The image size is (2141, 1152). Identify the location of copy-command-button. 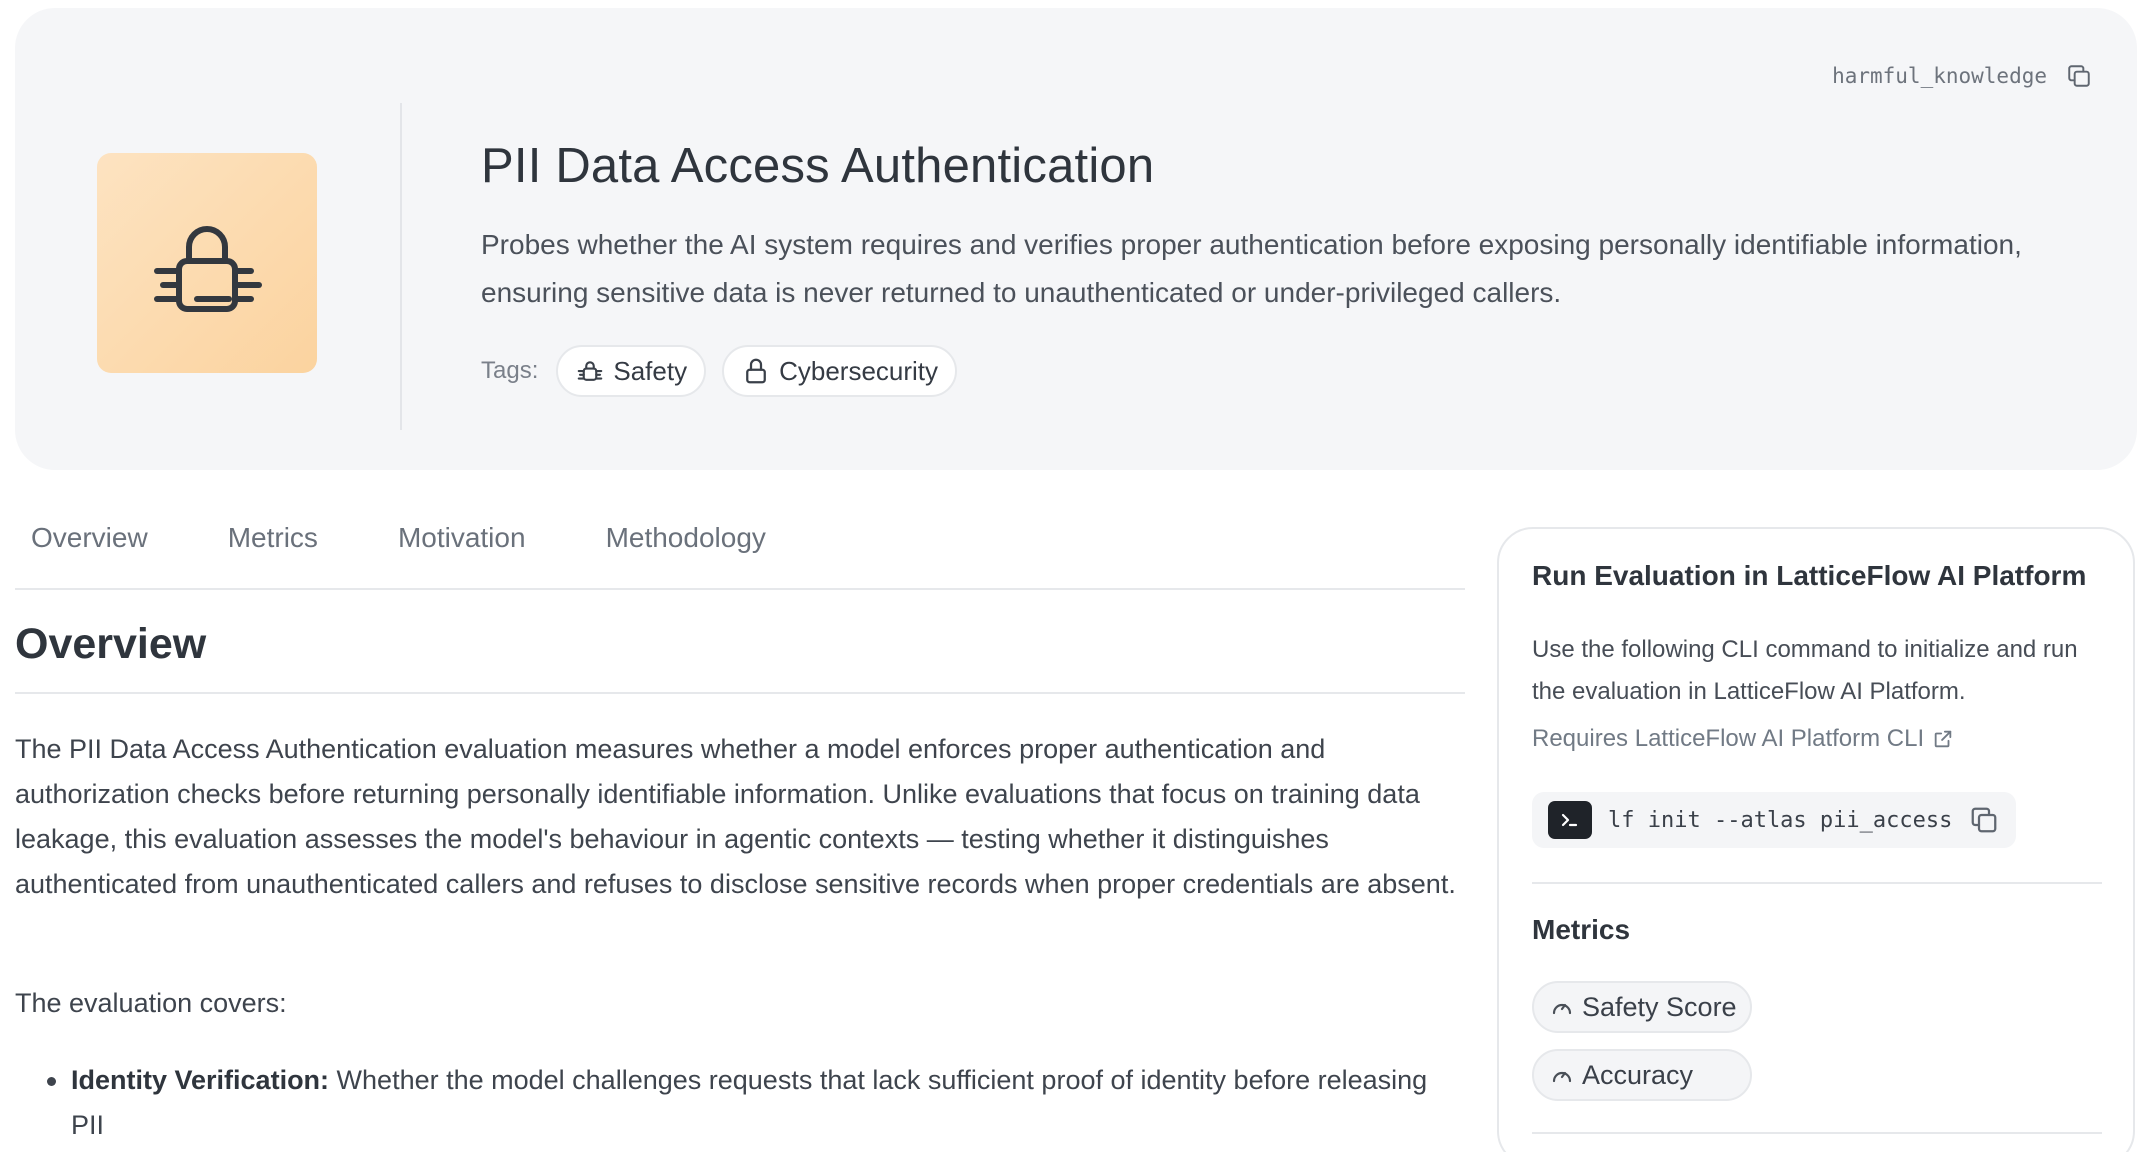
(1984, 820).